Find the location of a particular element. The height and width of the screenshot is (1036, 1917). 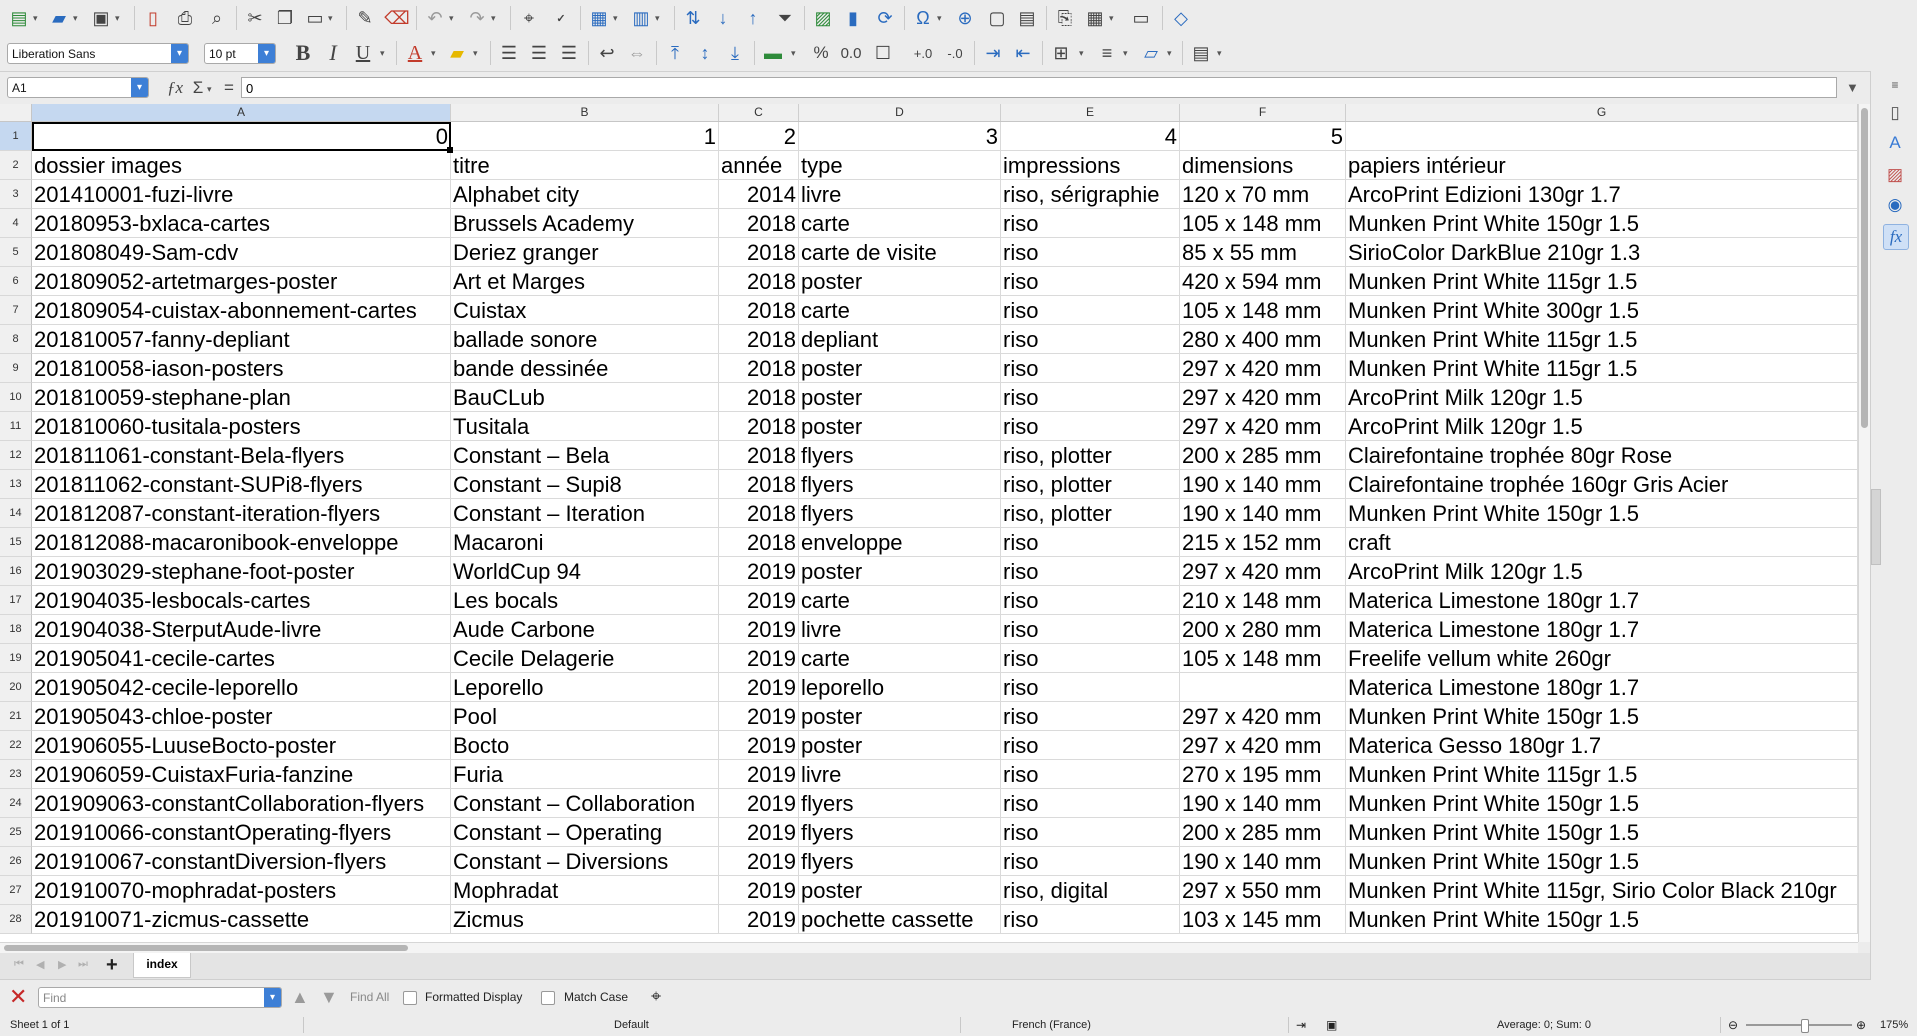

zoom-slider-knob is located at coordinates (1805, 1026).